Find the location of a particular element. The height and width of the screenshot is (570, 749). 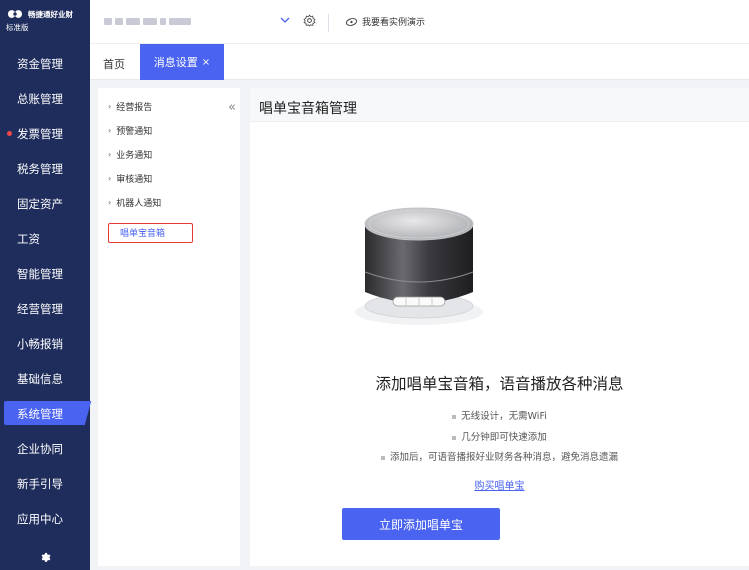

tree-item: › 机器人通知 is located at coordinates (134, 202).